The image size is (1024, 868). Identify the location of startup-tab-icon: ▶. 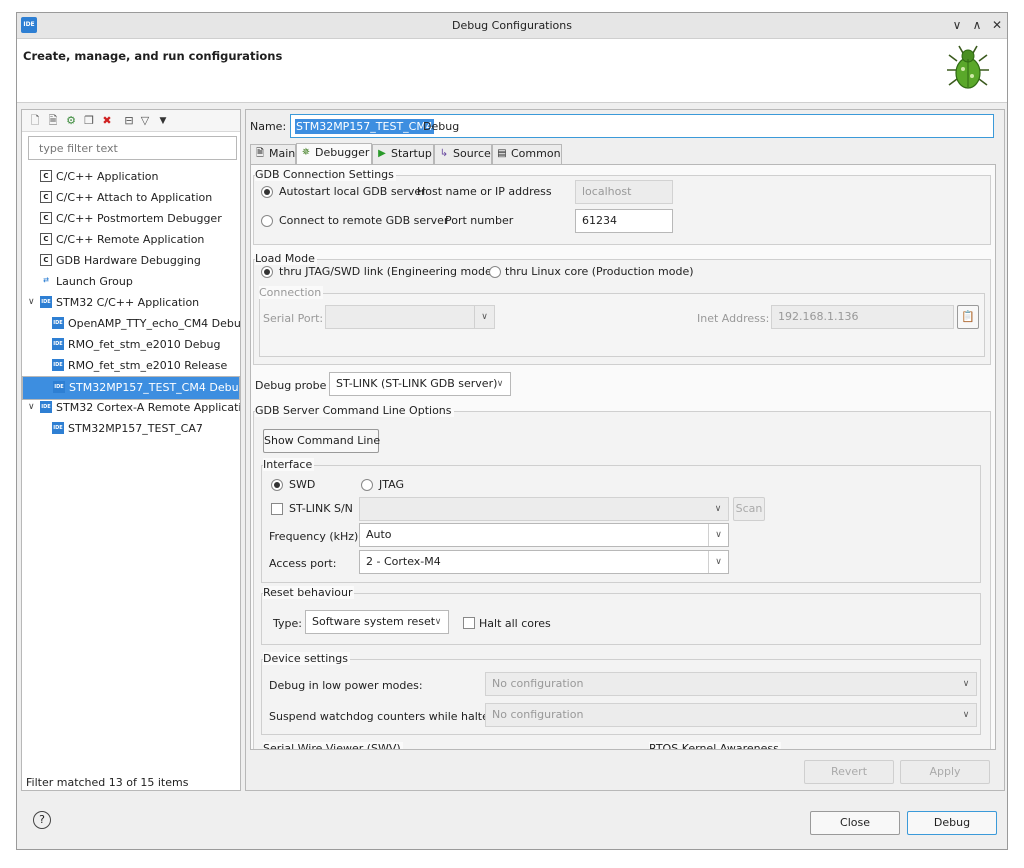
(382, 153).